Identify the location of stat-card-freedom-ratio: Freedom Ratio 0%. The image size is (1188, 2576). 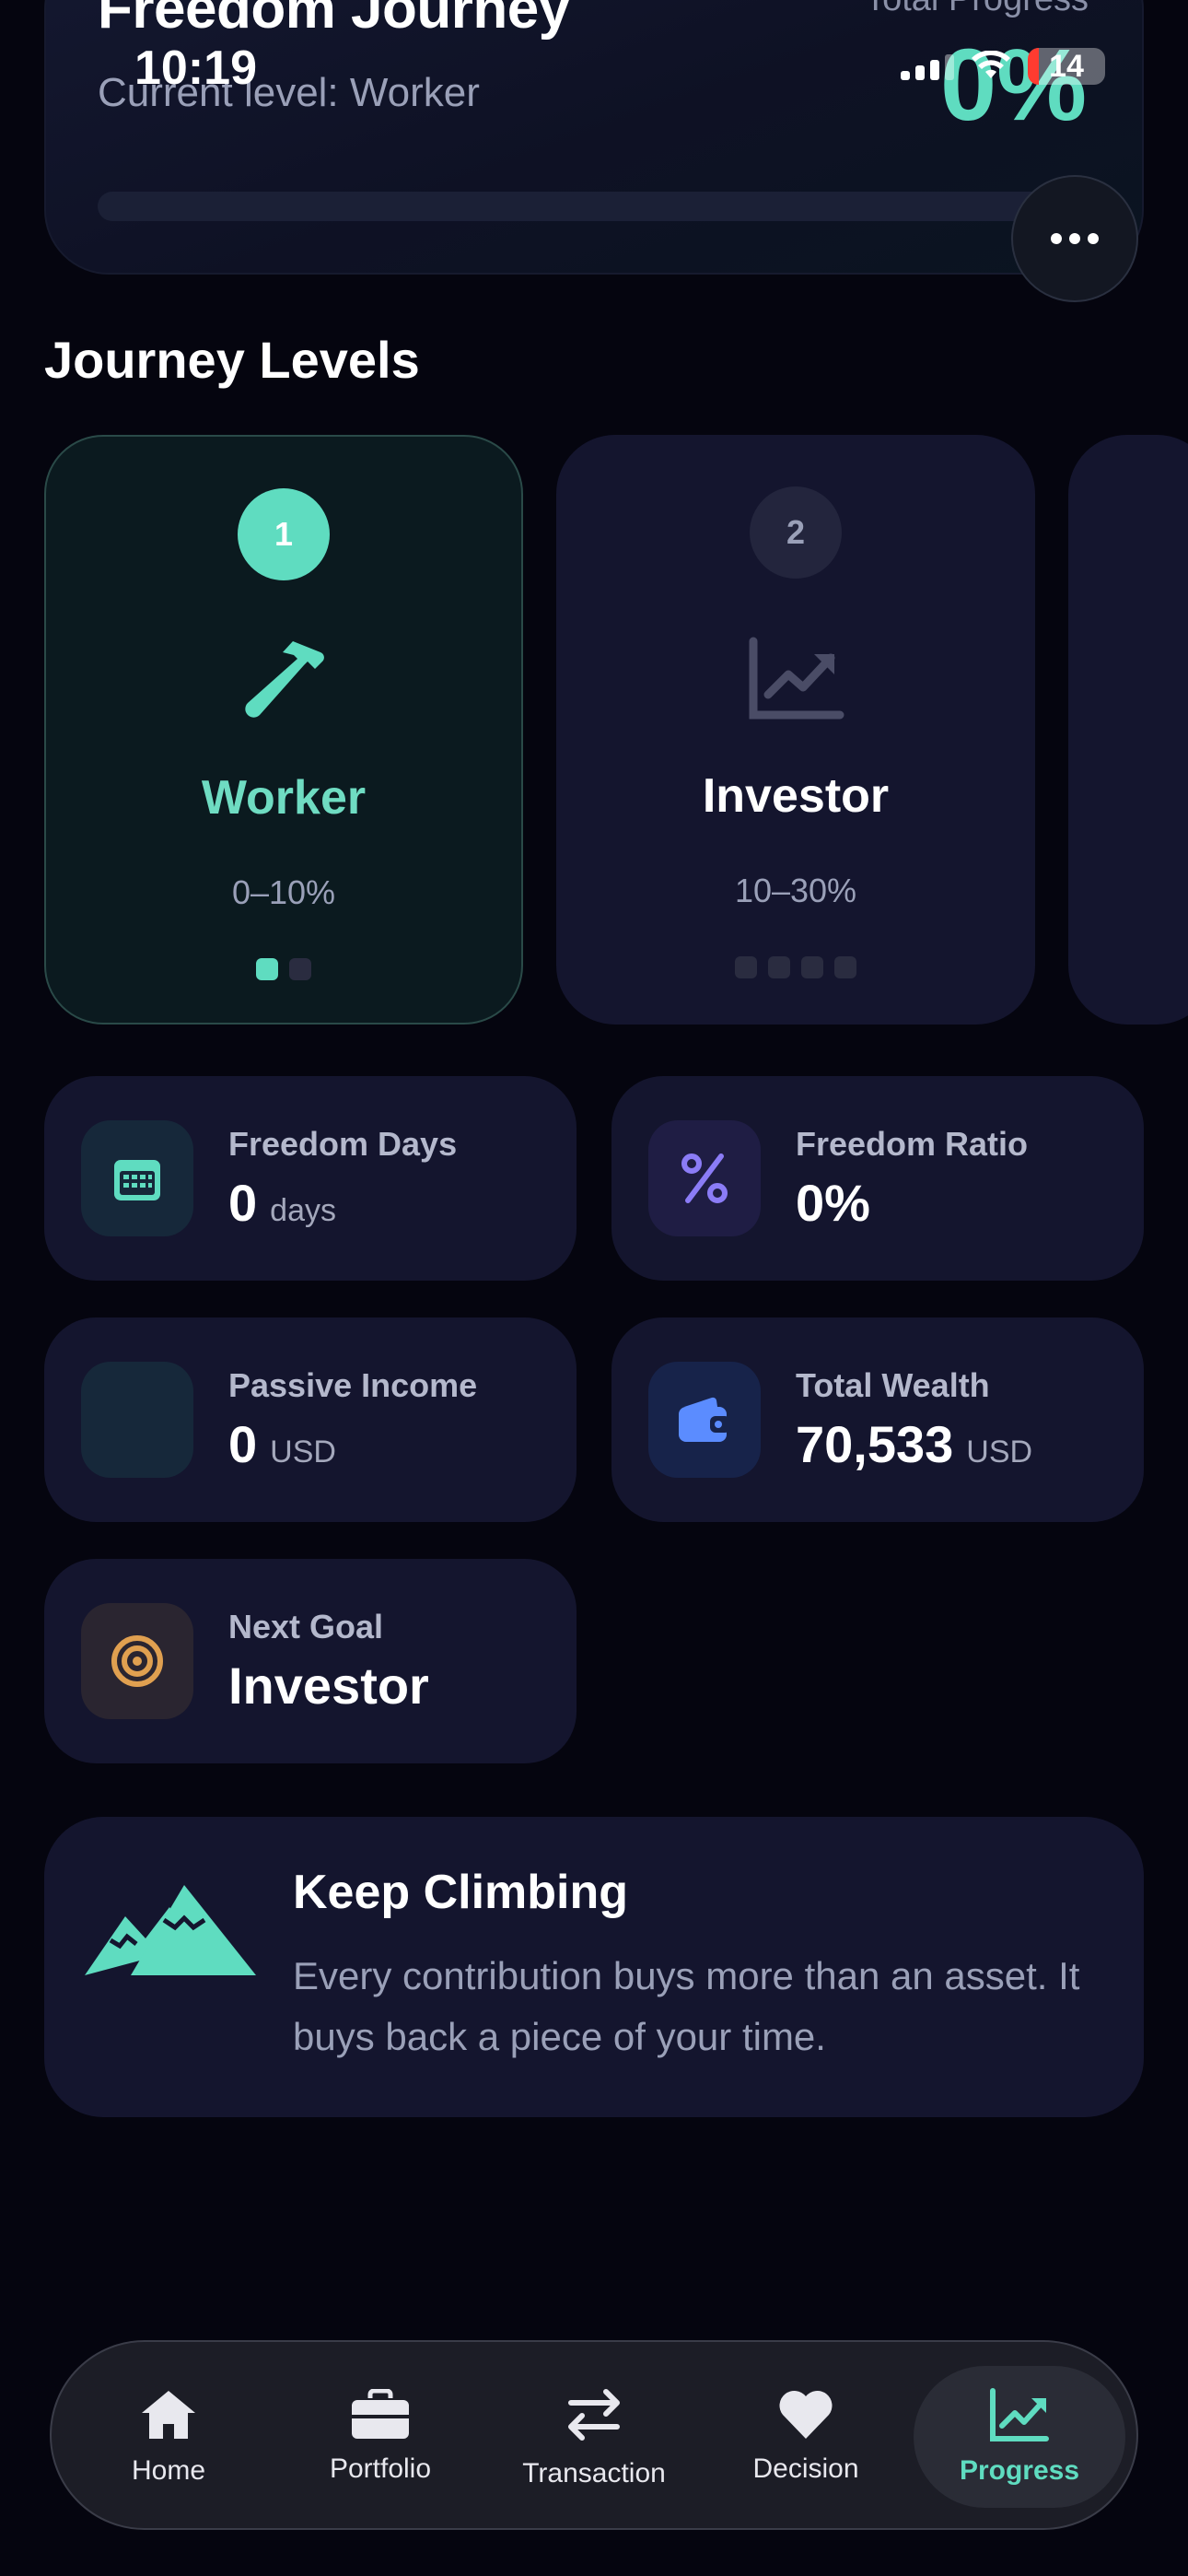
(877, 1178).